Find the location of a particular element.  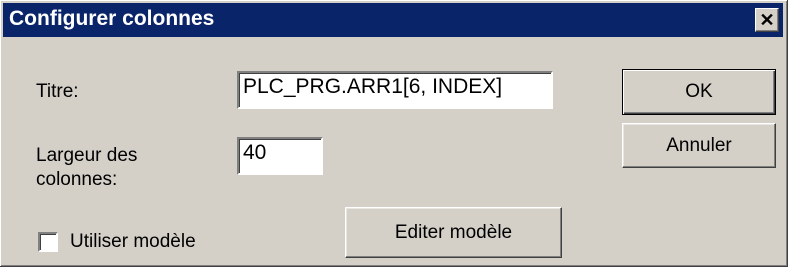

use-template-label: Utiliser modèle is located at coordinates (133, 242).